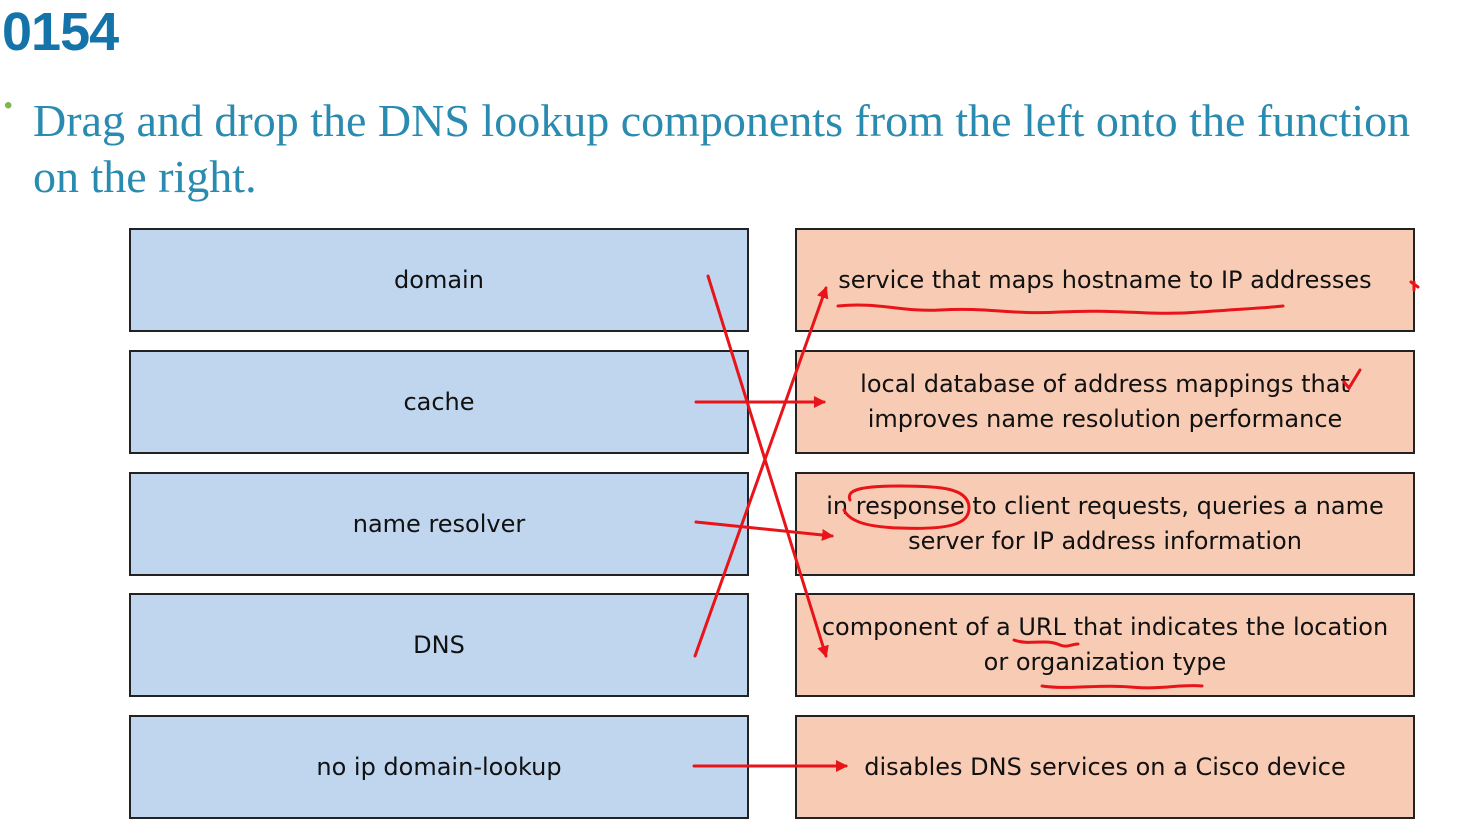  I want to click on function-label: disables DNS services on a Cisco device, so click(1105, 766).